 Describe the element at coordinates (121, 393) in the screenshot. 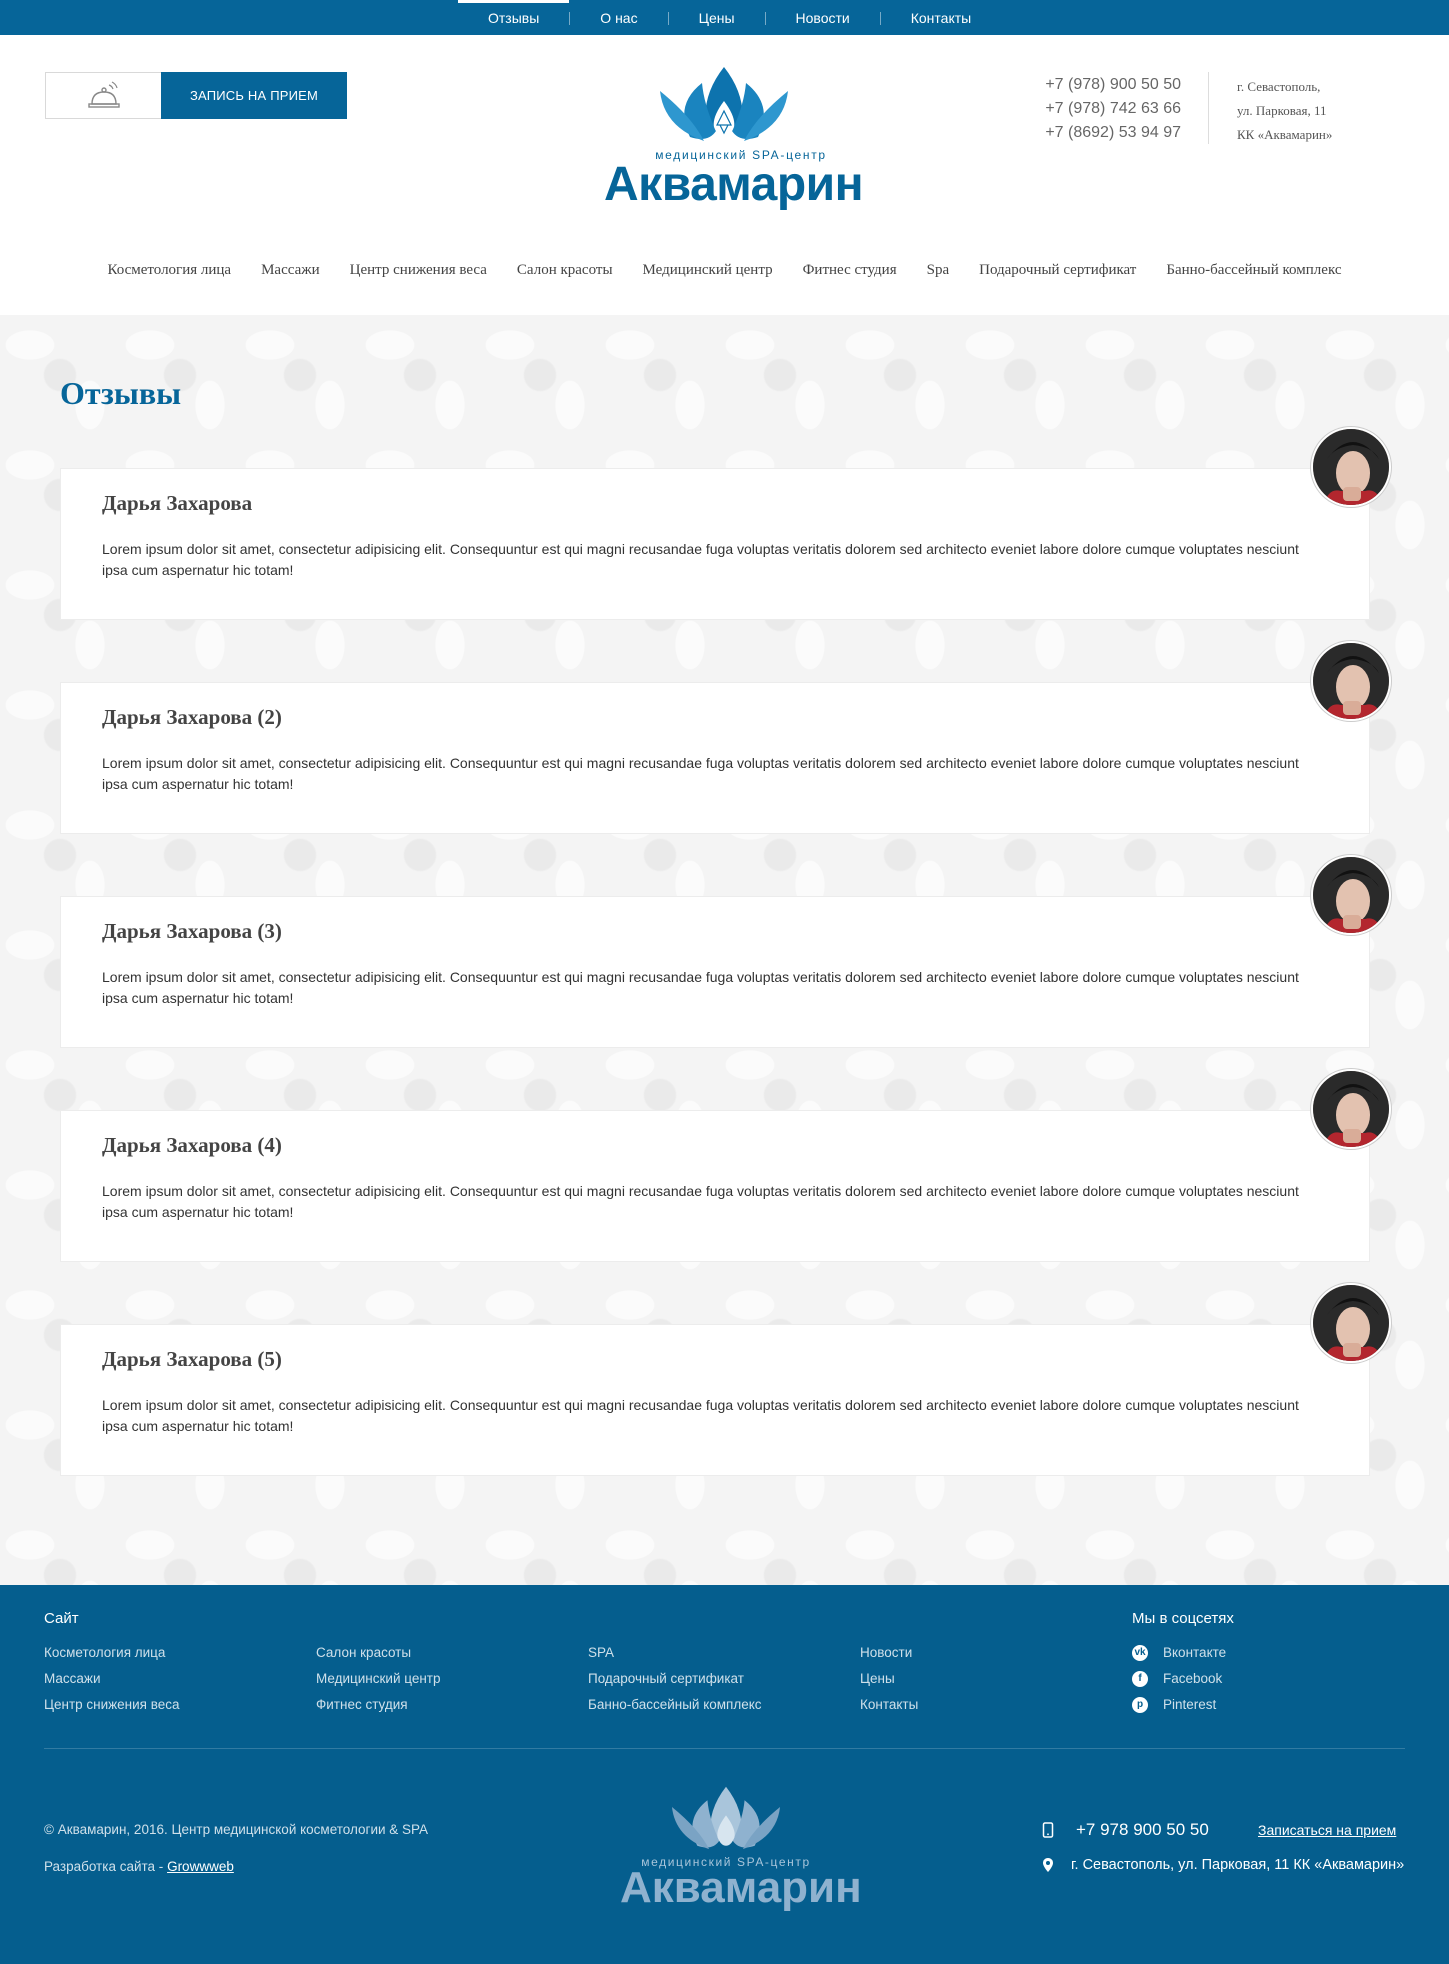

I see `page-title: Отзывы` at that location.